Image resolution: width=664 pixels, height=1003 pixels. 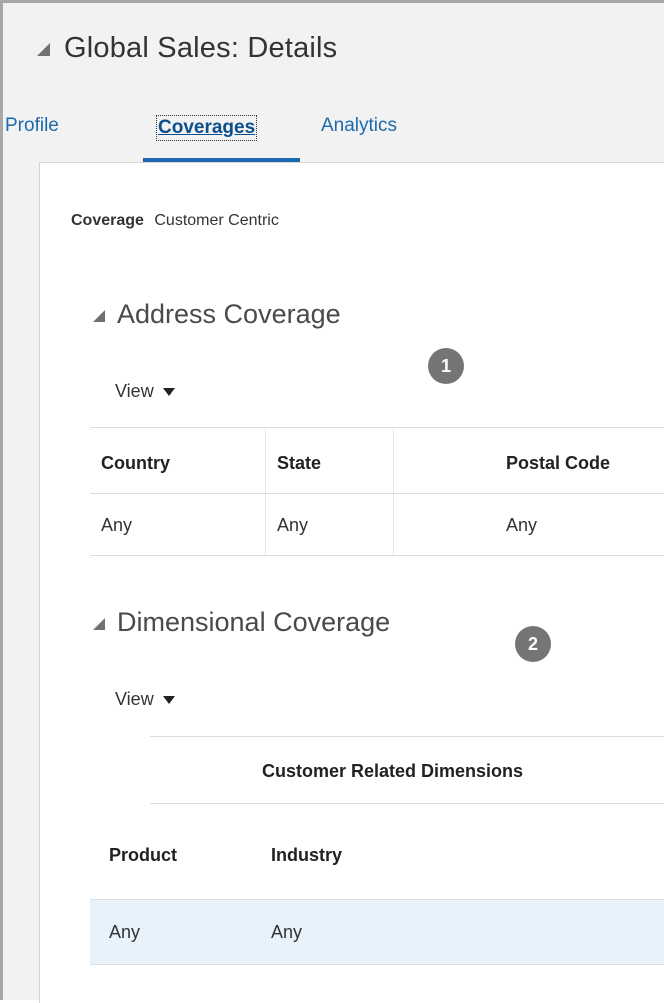 I want to click on coverage-field: Coverage Customer Centric, so click(x=175, y=221).